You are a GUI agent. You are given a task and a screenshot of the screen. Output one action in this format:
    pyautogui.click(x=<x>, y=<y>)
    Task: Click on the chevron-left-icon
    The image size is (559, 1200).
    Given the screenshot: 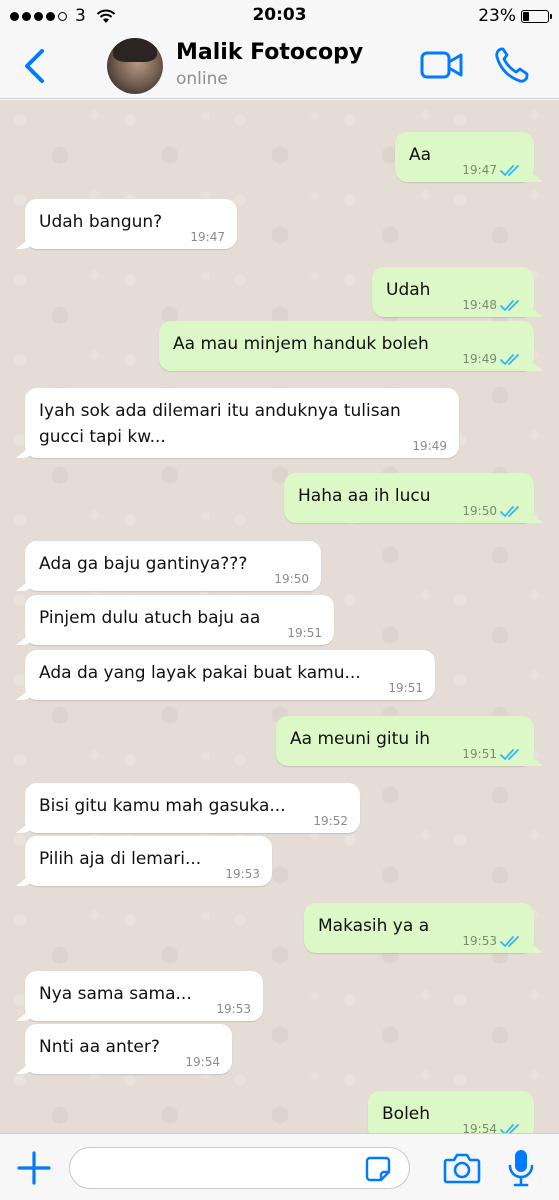 What is the action you would take?
    pyautogui.click(x=34, y=66)
    